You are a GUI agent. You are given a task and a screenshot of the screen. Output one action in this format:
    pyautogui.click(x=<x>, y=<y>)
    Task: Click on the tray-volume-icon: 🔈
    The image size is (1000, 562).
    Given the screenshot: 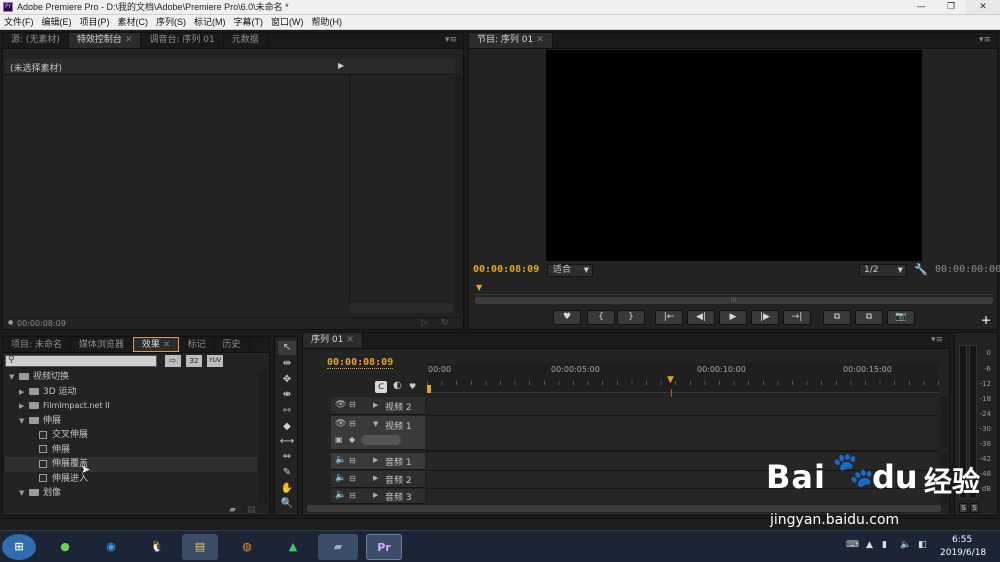 What is the action you would take?
    pyautogui.click(x=905, y=545)
    